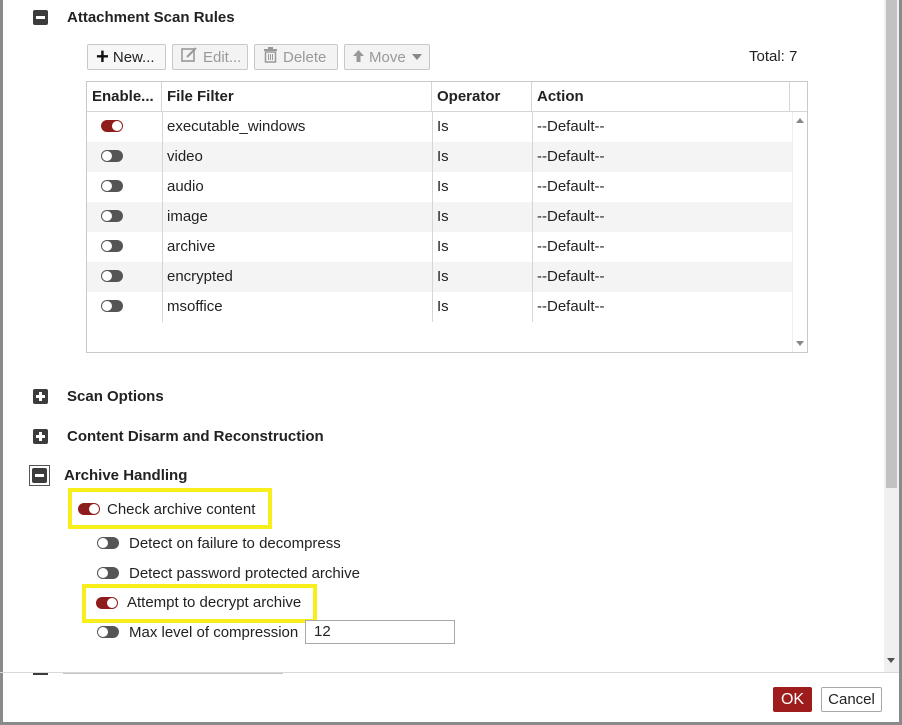 The height and width of the screenshot is (725, 902). What do you see at coordinates (236, 126) in the screenshot?
I see `file-filter-cell: executable_windows` at bounding box center [236, 126].